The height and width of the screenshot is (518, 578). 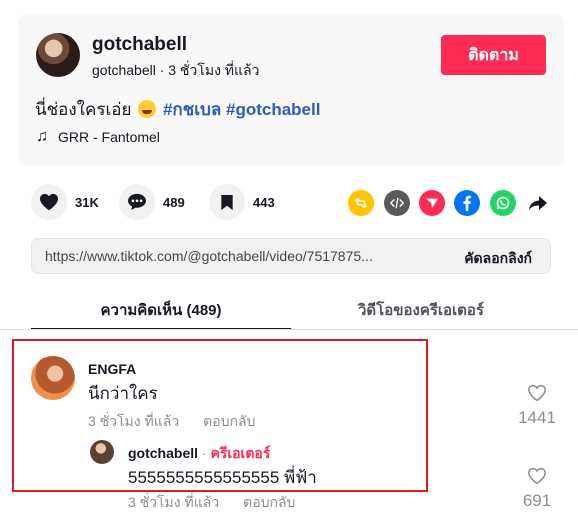 I want to click on tab-creator-videos: วิดีโอของครีเอเตอร์, so click(x=421, y=310).